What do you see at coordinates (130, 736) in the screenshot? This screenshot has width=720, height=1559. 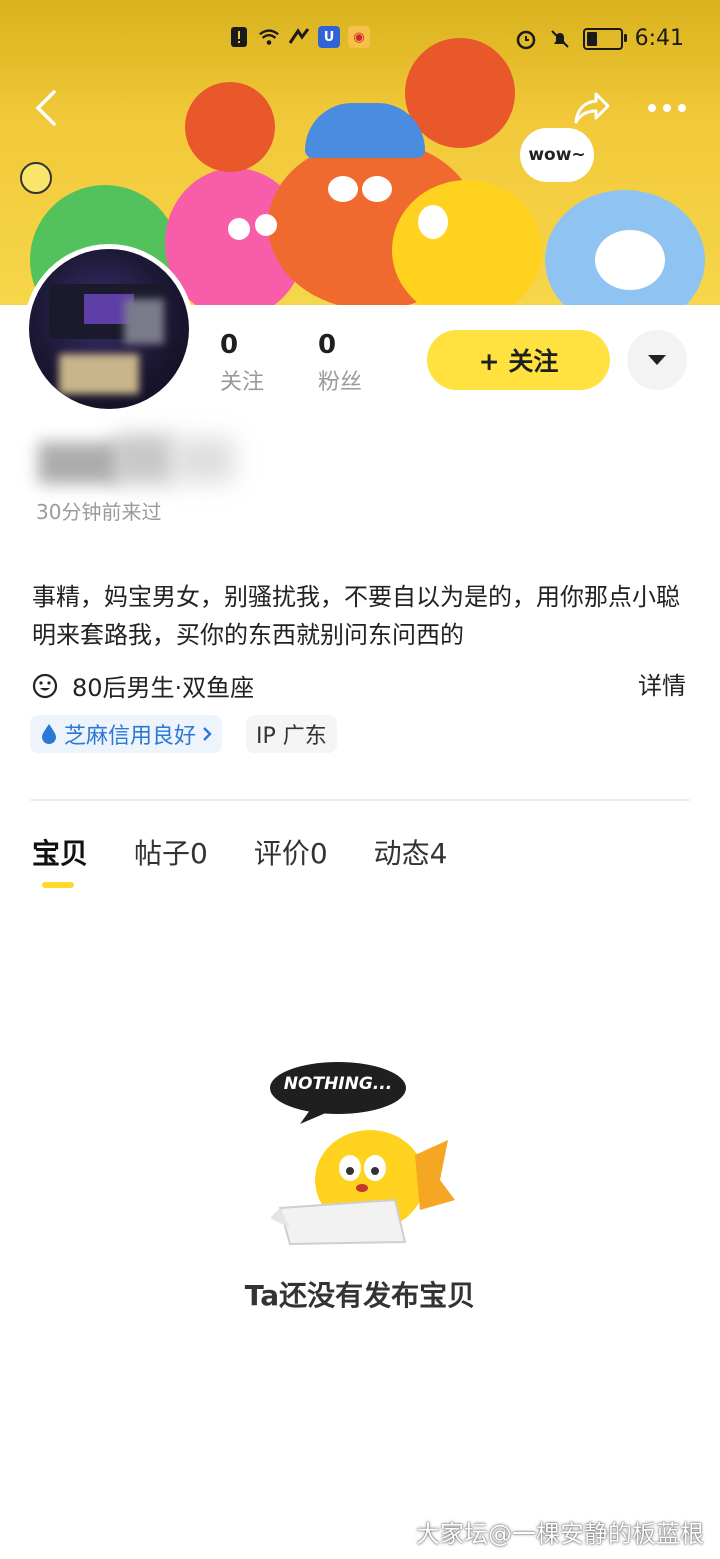 I see `credit-tag-label: 芝麻信用良好` at bounding box center [130, 736].